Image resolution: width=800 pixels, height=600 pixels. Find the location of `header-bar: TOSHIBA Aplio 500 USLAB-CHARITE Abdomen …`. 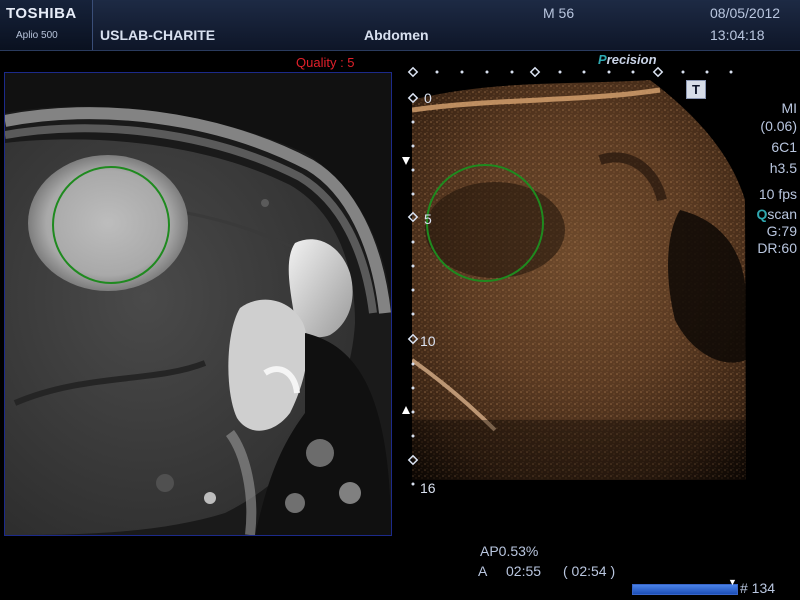

header-bar: TOSHIBA Aplio 500 USLAB-CHARITE Abdomen … is located at coordinates (400, 25).